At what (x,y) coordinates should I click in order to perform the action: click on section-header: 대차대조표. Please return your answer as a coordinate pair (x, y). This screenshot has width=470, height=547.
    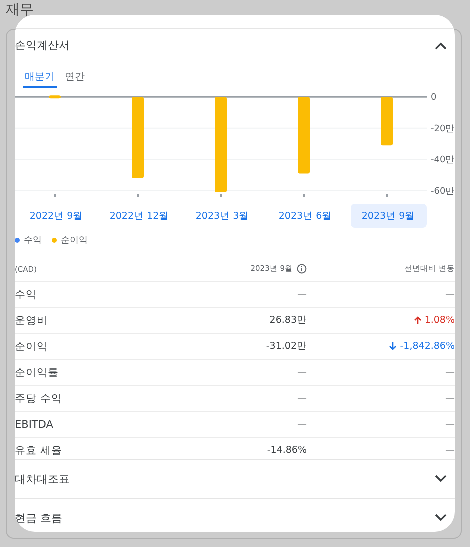
    Looking at the image, I should click on (235, 478).